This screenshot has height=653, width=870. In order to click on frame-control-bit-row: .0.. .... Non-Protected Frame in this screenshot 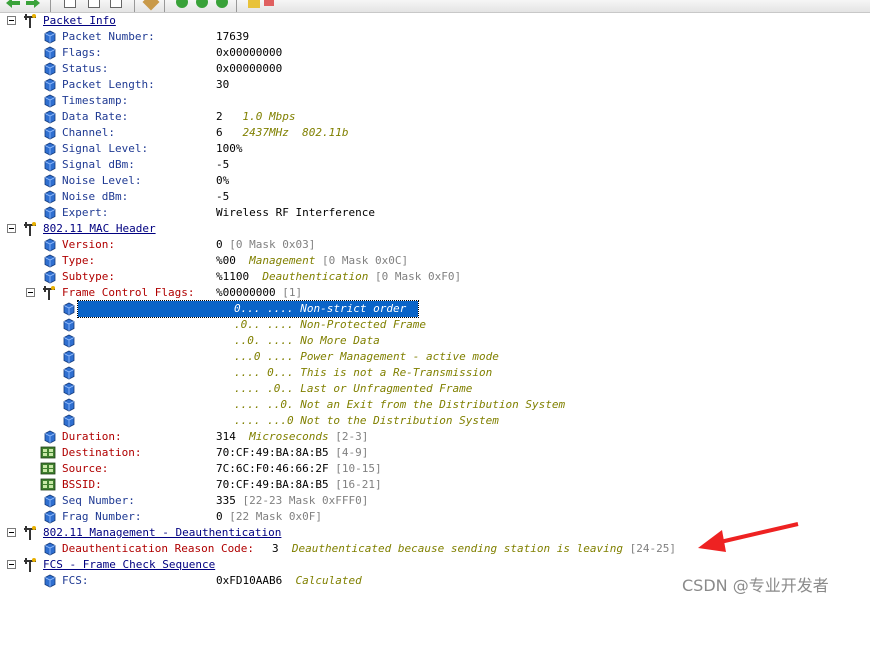, I will do `click(435, 325)`.